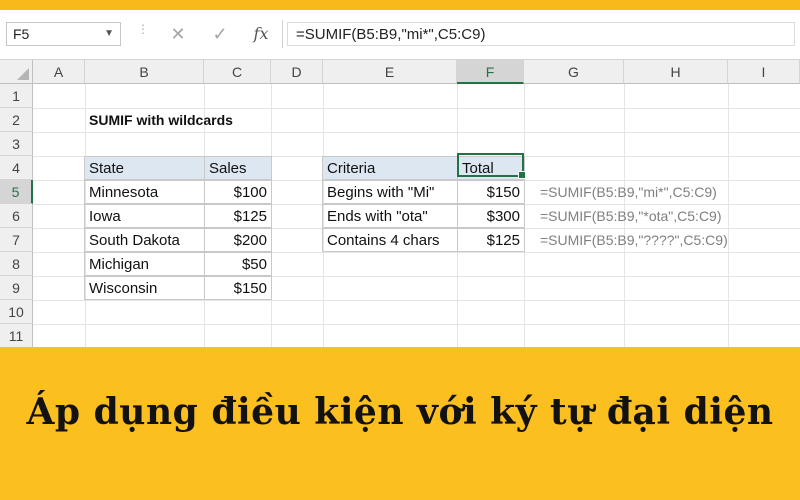 This screenshot has height=500, width=800. Describe the element at coordinates (238, 264) in the screenshot. I see `table1-sales-cell: $50` at that location.